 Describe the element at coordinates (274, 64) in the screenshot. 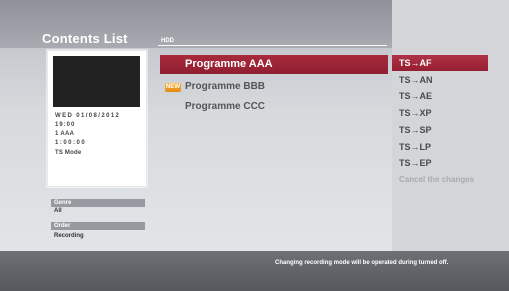

I see `programme-item-aaa: Programme AAA` at that location.